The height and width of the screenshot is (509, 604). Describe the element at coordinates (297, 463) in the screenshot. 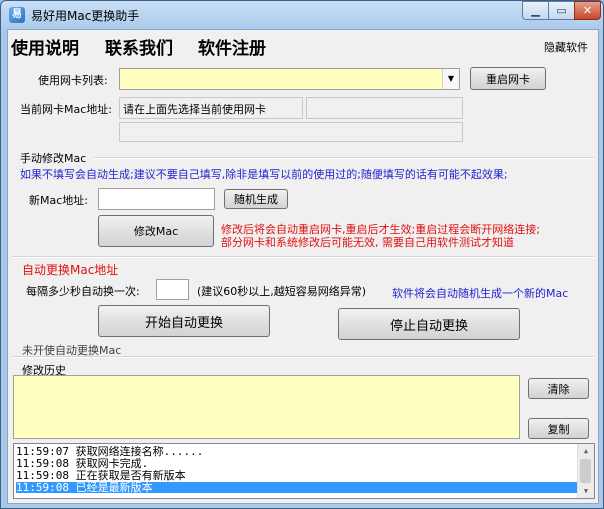

I see `log-entry: 11:59:08 获取网卡完成.` at that location.